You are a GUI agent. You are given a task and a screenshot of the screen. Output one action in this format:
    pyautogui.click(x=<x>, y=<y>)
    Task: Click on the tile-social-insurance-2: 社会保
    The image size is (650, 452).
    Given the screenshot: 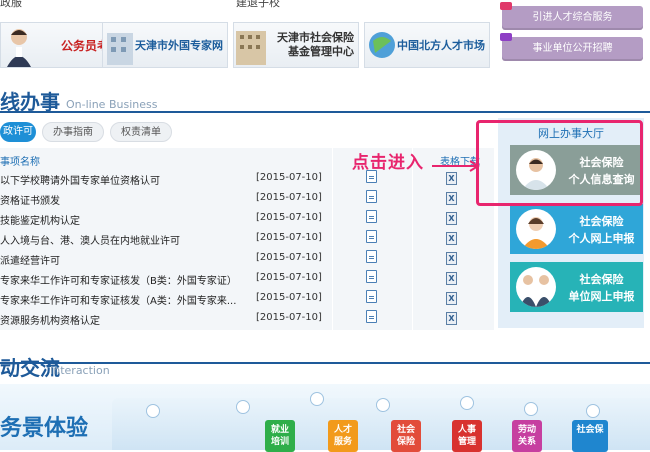 What is the action you would take?
    pyautogui.click(x=590, y=436)
    